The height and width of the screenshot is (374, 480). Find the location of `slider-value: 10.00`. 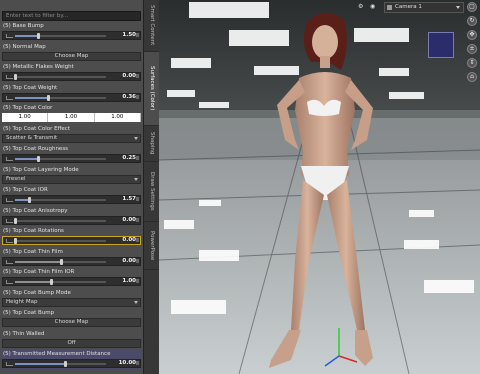

slider-value: 10.00 is located at coordinates (127, 363).